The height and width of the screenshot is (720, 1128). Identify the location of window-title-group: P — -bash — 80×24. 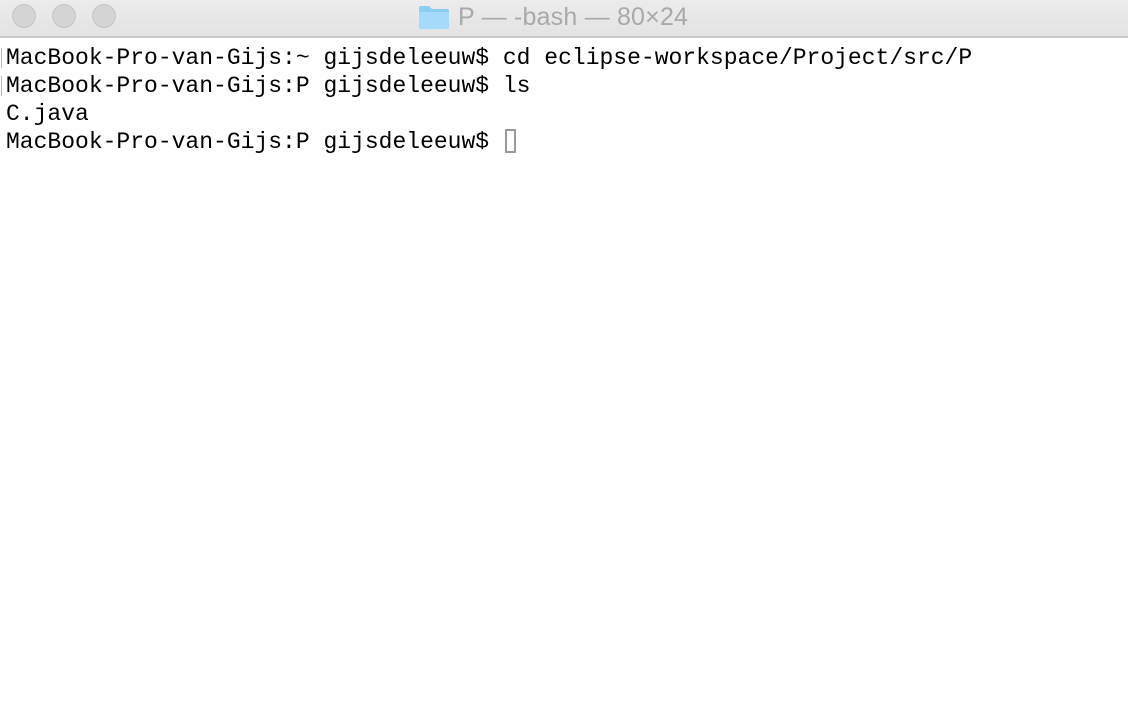
(553, 17).